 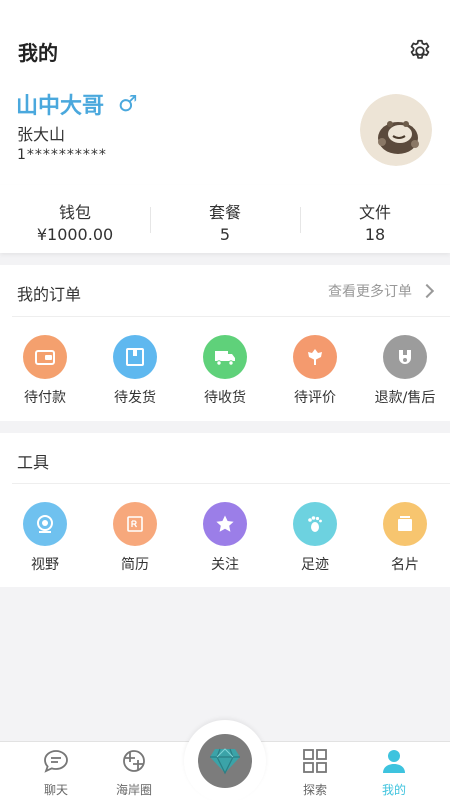 I want to click on tab-label: 聊天, so click(x=55, y=790).